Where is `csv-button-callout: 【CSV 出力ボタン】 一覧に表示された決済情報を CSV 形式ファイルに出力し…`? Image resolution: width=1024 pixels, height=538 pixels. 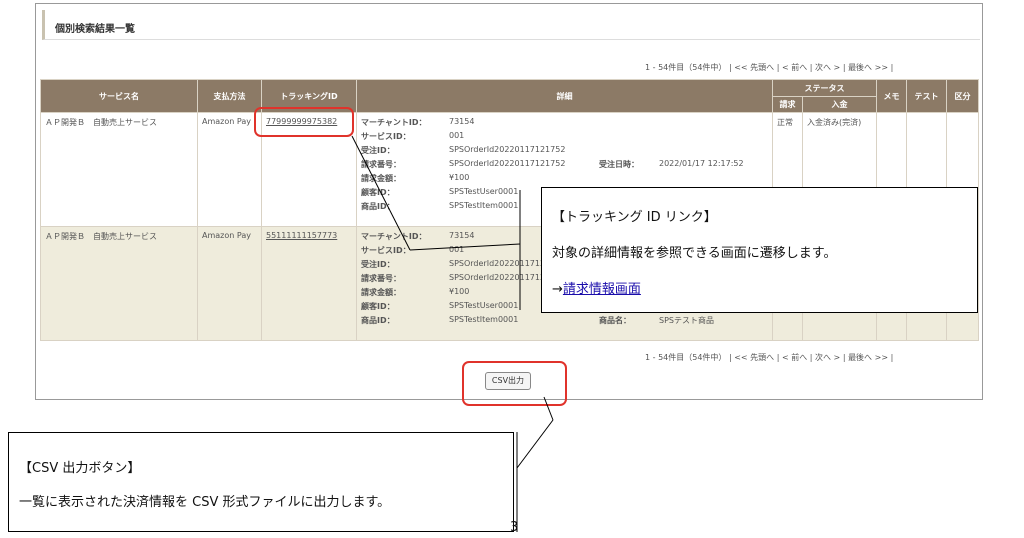 csv-button-callout: 【CSV 出力ボタン】 一覧に表示された決済情報を CSV 形式ファイルに出力し… is located at coordinates (261, 482).